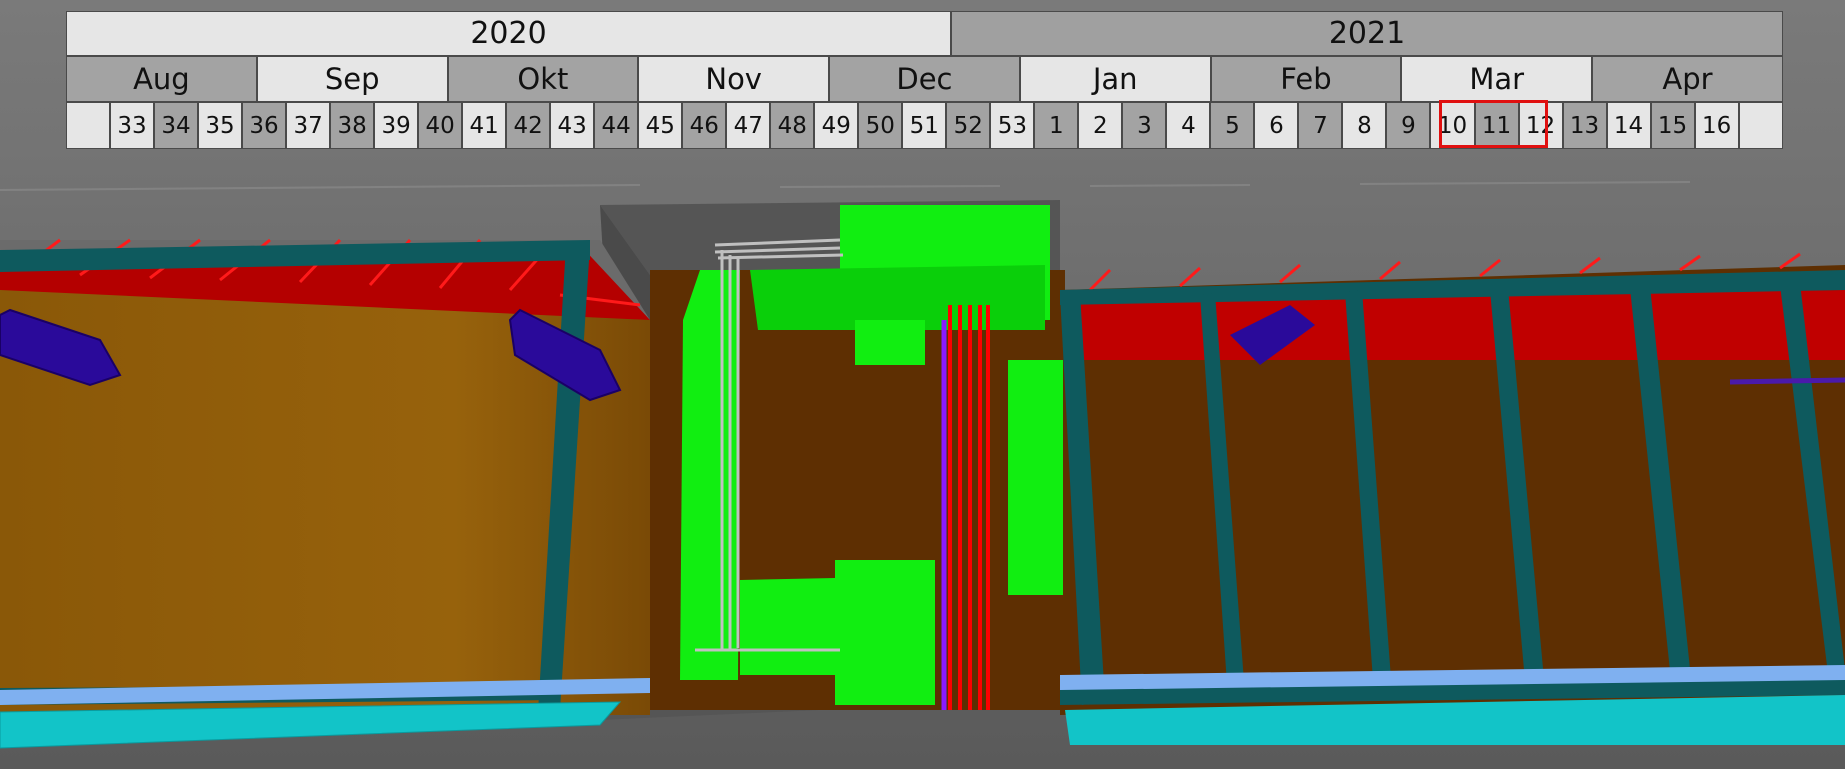 The width and height of the screenshot is (1845, 769). What do you see at coordinates (484, 125) in the screenshot?
I see `week-cell-41: 41` at bounding box center [484, 125].